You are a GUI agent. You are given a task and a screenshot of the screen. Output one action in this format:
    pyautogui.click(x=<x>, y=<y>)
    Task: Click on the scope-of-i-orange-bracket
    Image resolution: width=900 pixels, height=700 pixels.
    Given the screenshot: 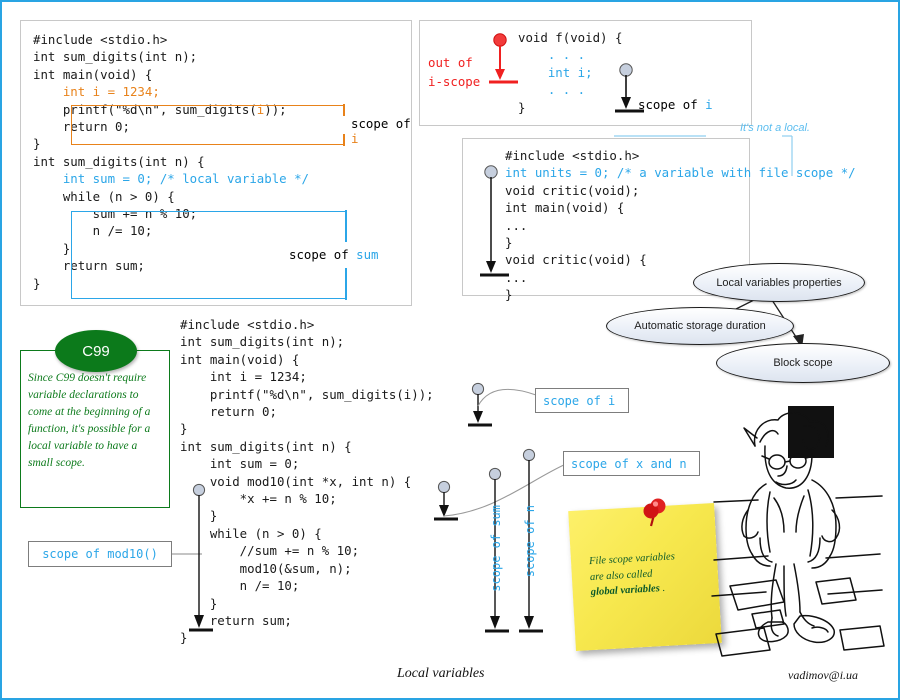 What is the action you would take?
    pyautogui.click(x=208, y=125)
    